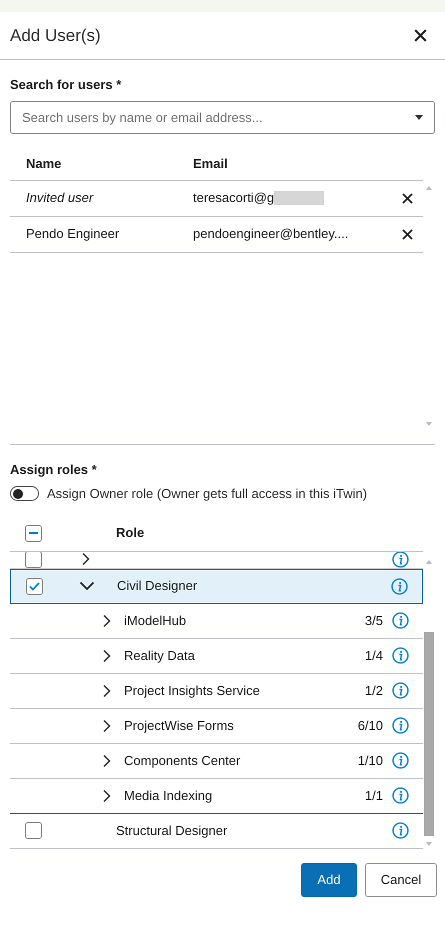  Describe the element at coordinates (216, 586) in the screenshot. I see `role-row: Civil Designer` at that location.